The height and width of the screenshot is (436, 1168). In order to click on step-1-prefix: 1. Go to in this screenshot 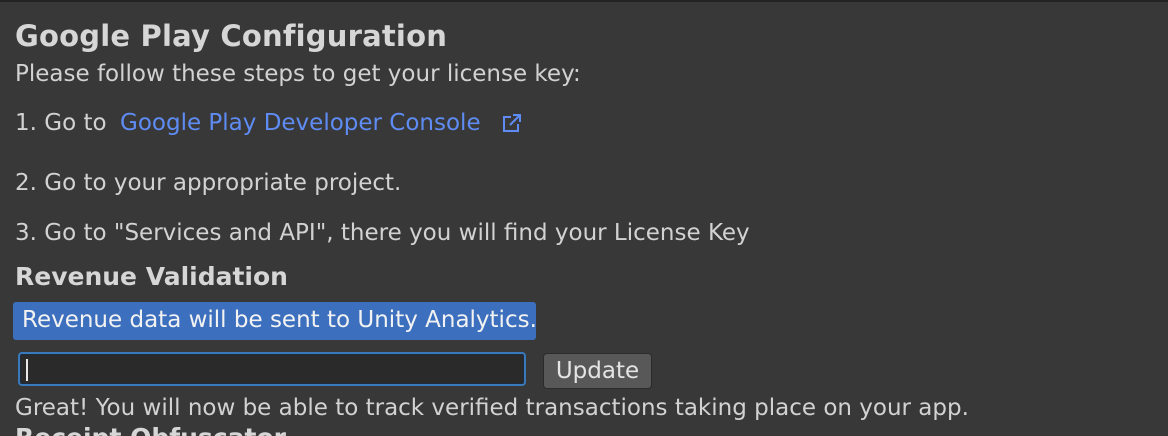, I will do `click(61, 123)`.